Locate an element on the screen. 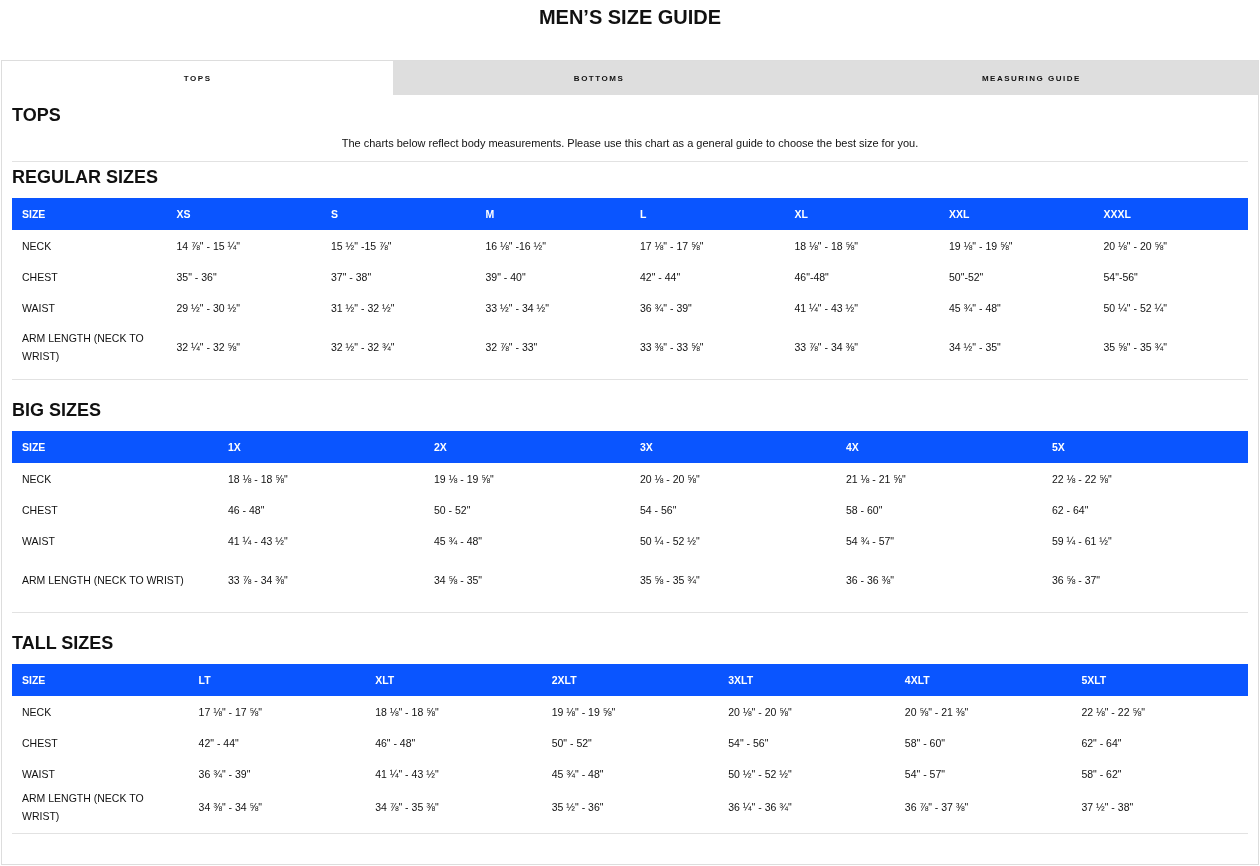 This screenshot has height=866, width=1260. table-cell-text: 45 ¾" - 48" is located at coordinates (577, 774).